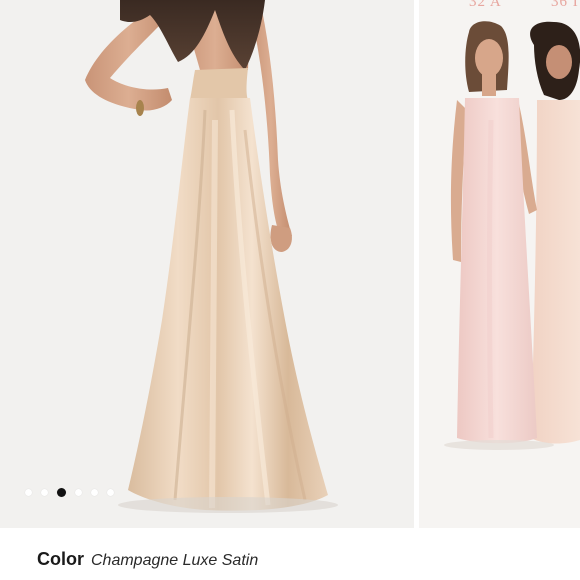 Image resolution: width=580 pixels, height=580 pixels. I want to click on carousel-dot-active, so click(61, 492).